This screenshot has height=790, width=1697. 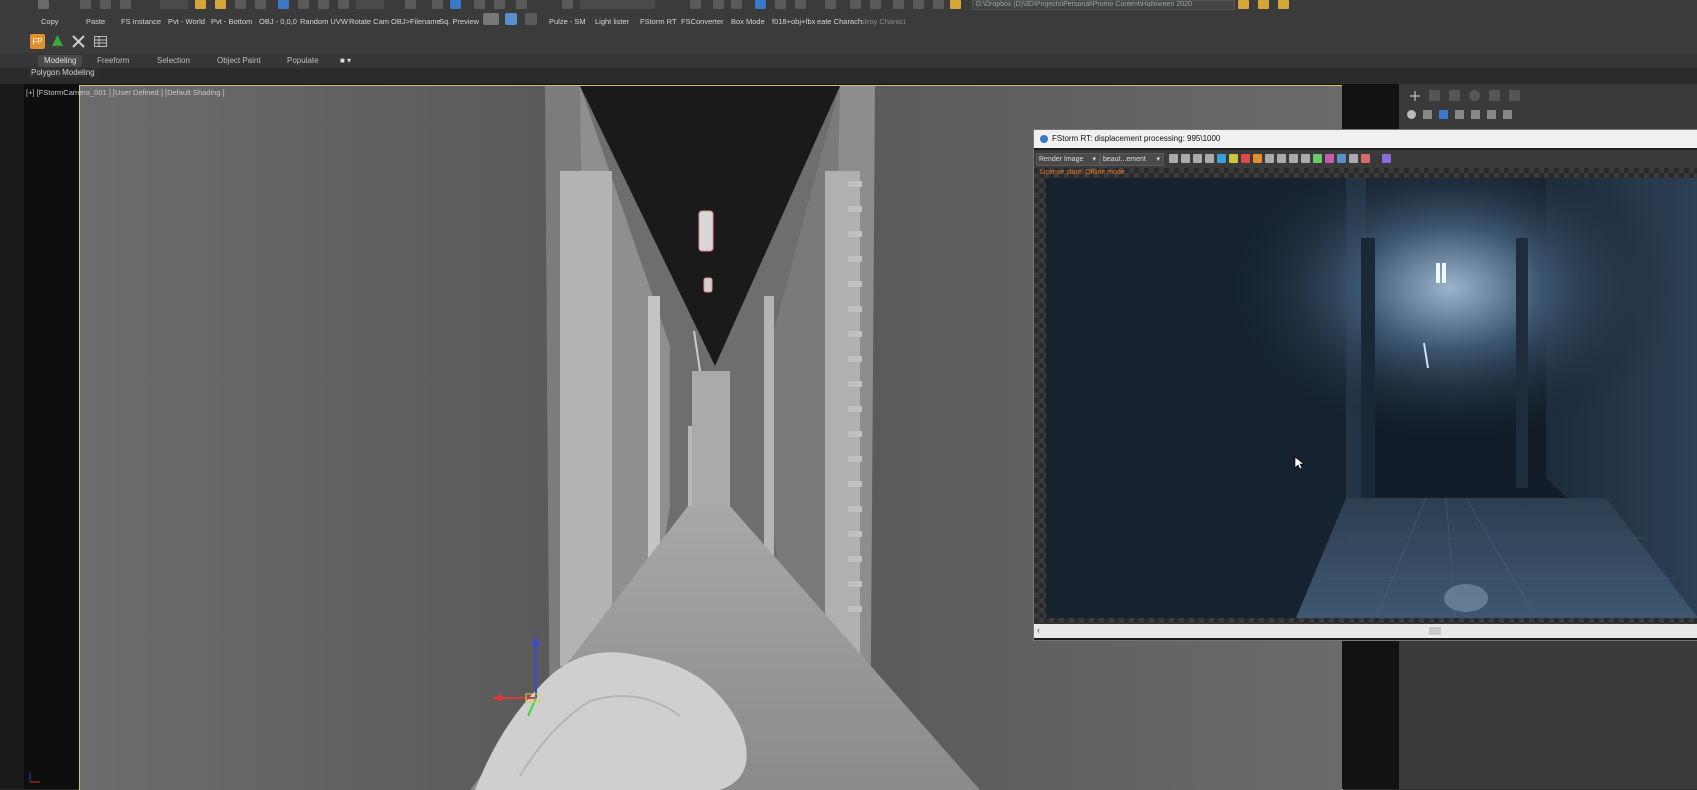 I want to click on region-render-icon, so click(x=1233, y=158).